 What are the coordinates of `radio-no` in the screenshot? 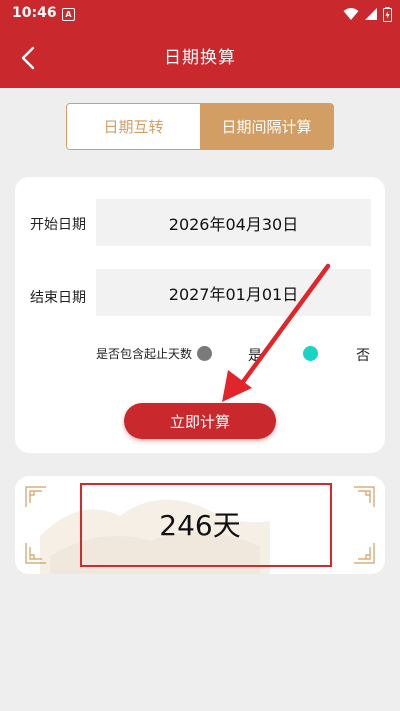 It's located at (310, 353).